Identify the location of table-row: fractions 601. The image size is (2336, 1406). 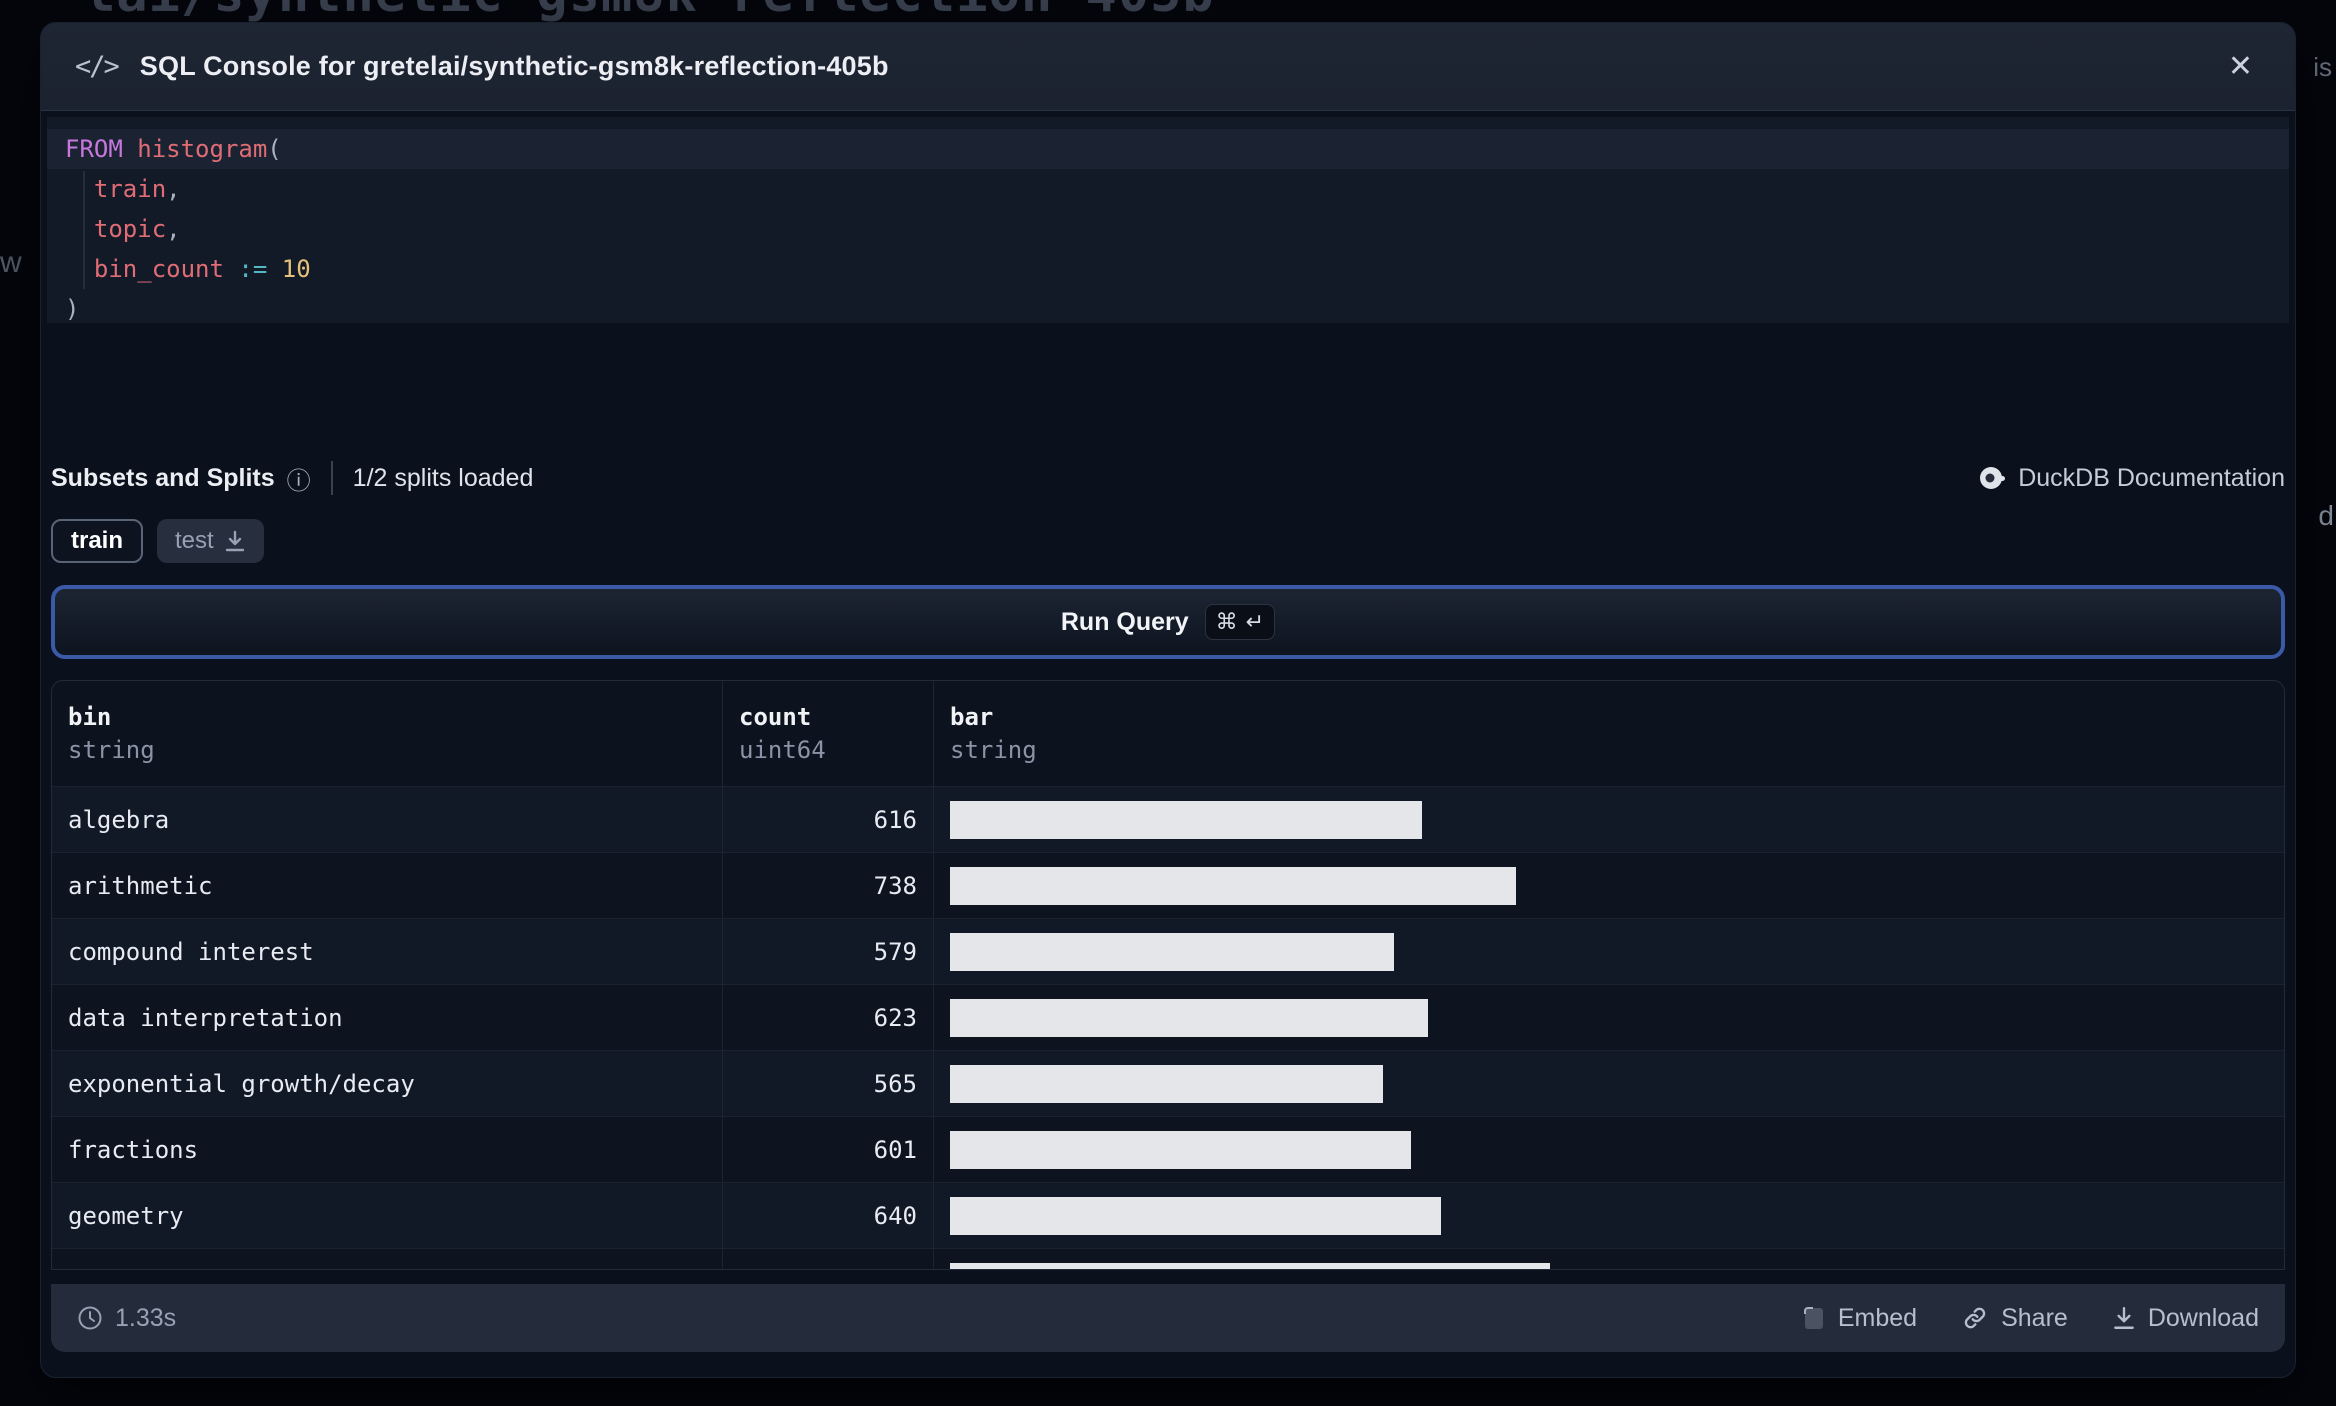
(1168, 1150).